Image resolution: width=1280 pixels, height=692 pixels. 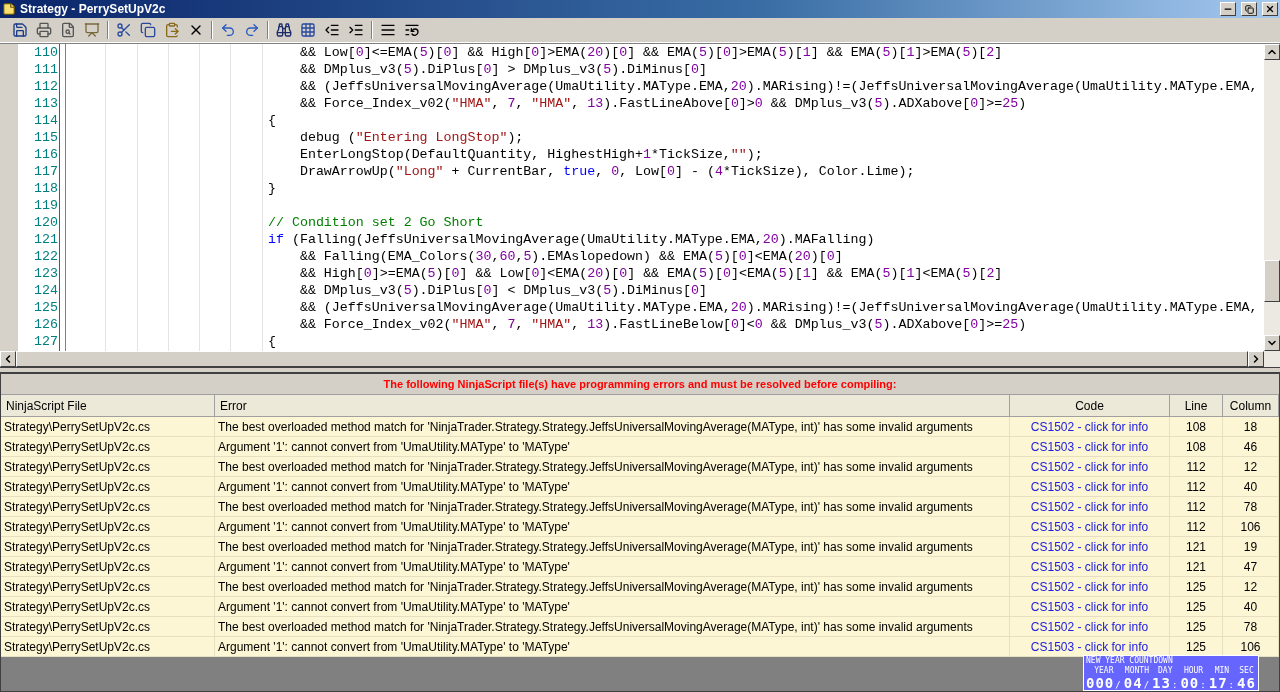 I want to click on window-title: Strategy - PerrySetUpV2c, so click(x=93, y=9).